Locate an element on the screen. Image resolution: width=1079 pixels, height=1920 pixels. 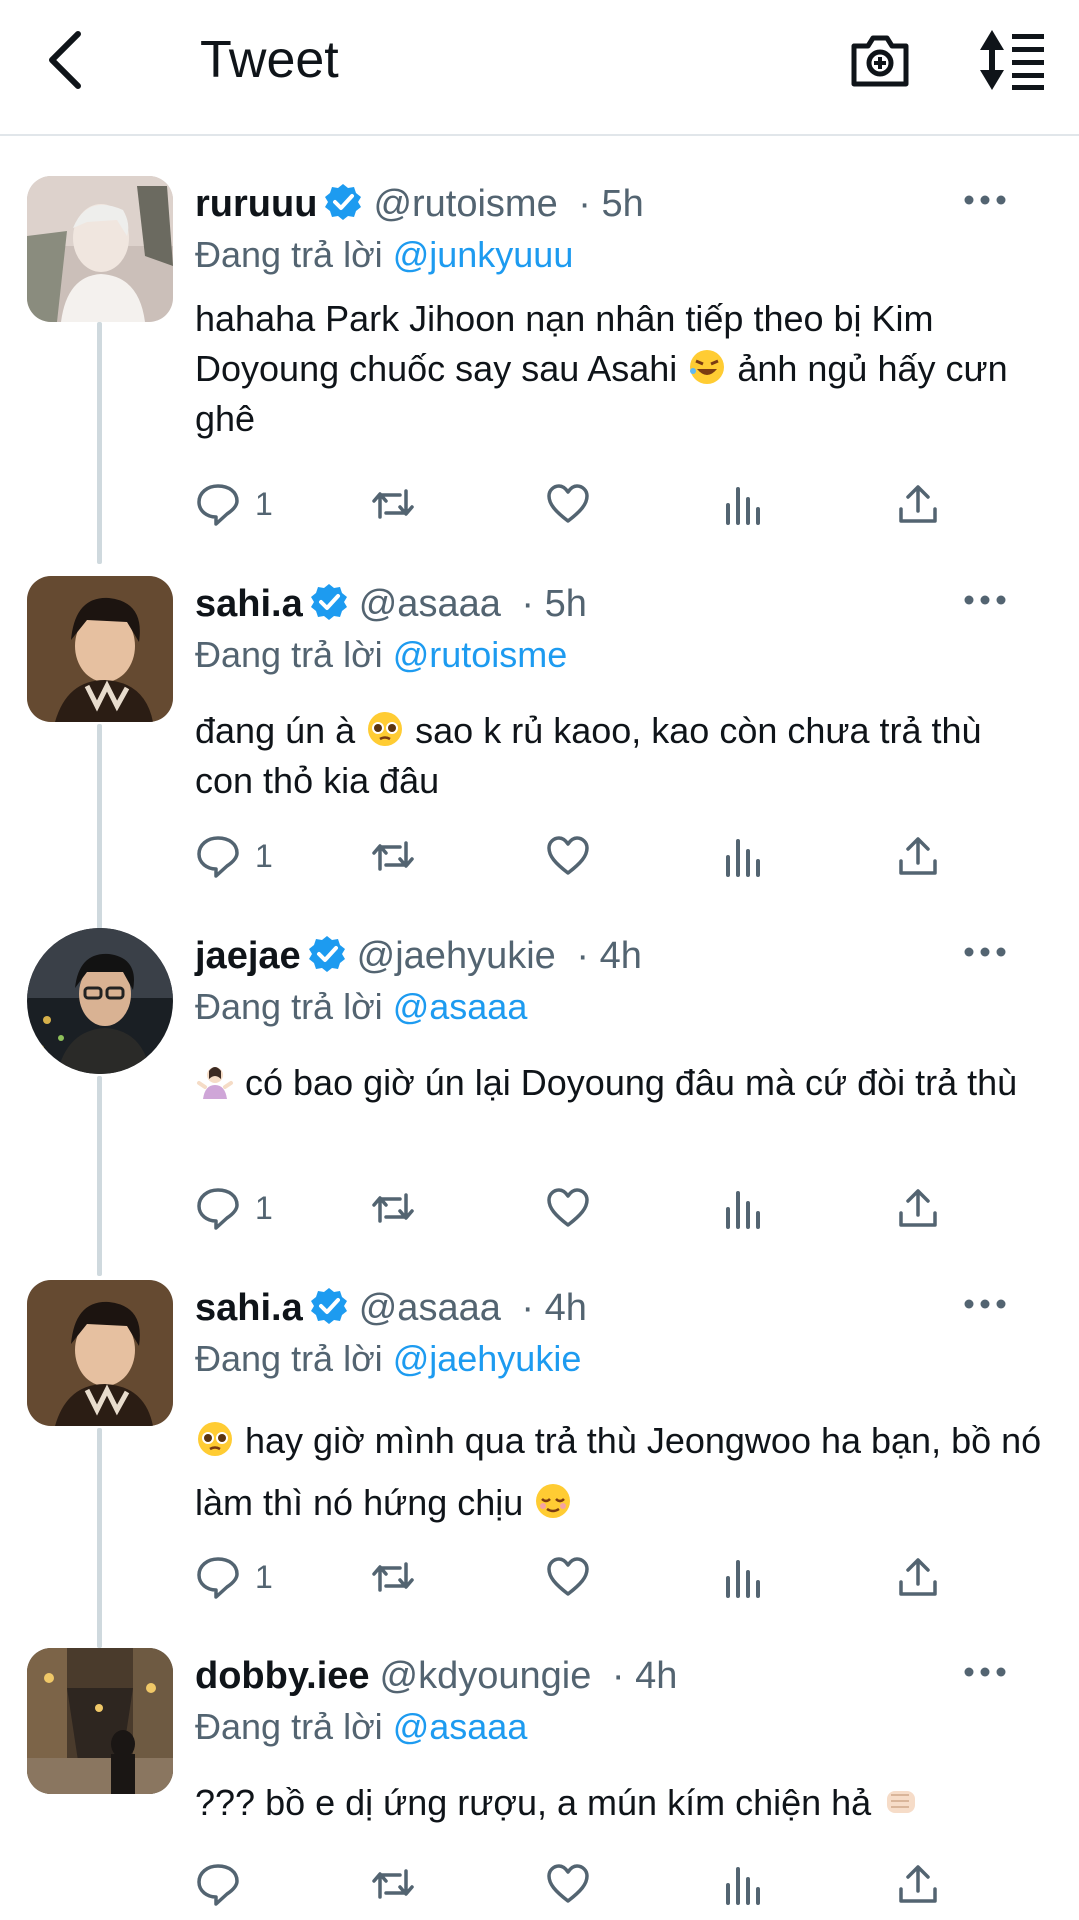
camera-button is located at coordinates (880, 60).